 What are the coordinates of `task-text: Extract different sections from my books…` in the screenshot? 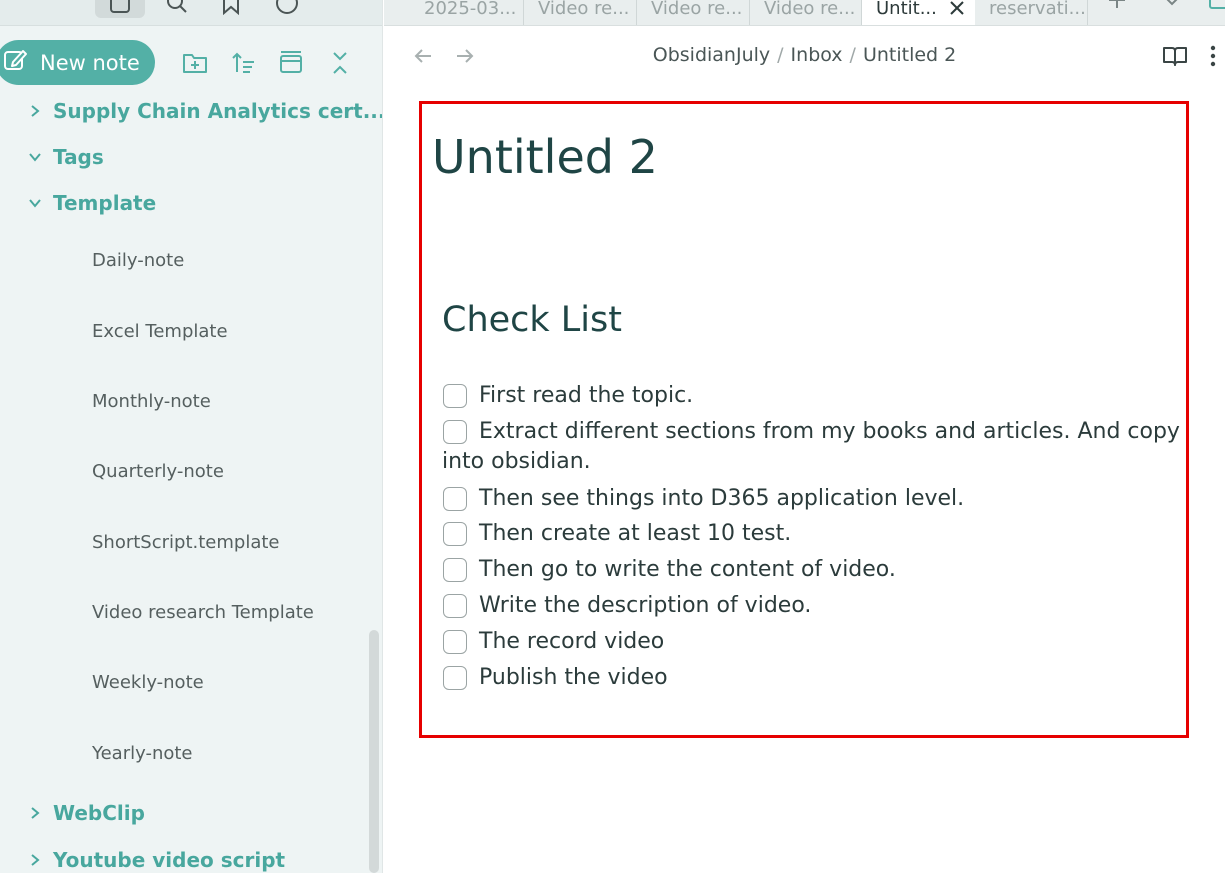 It's located at (829, 431).